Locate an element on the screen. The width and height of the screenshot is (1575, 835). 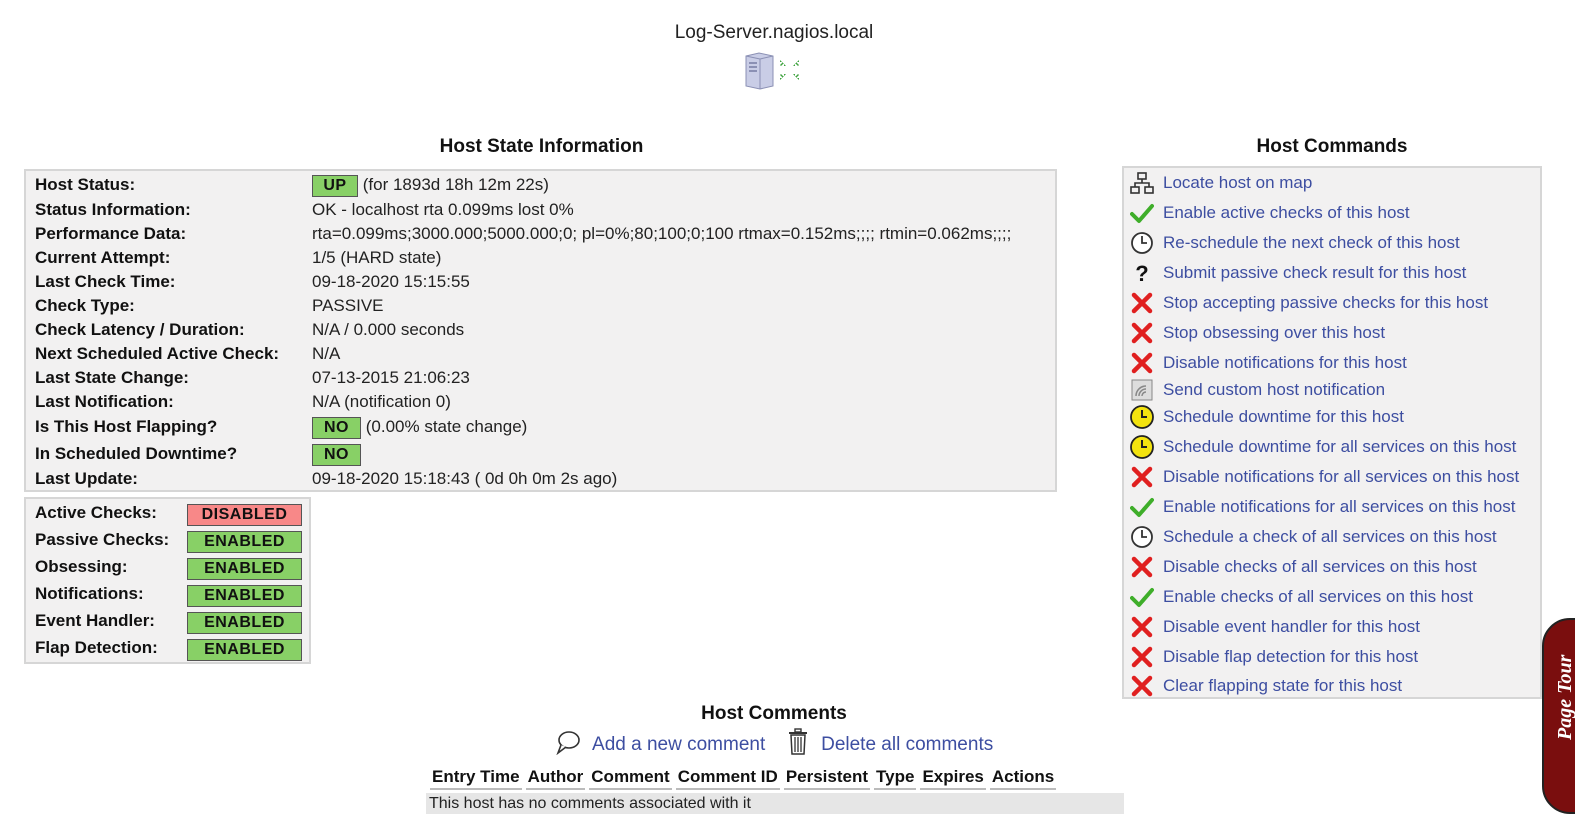
state-label: Check Latency / Duration: is located at coordinates (140, 329).